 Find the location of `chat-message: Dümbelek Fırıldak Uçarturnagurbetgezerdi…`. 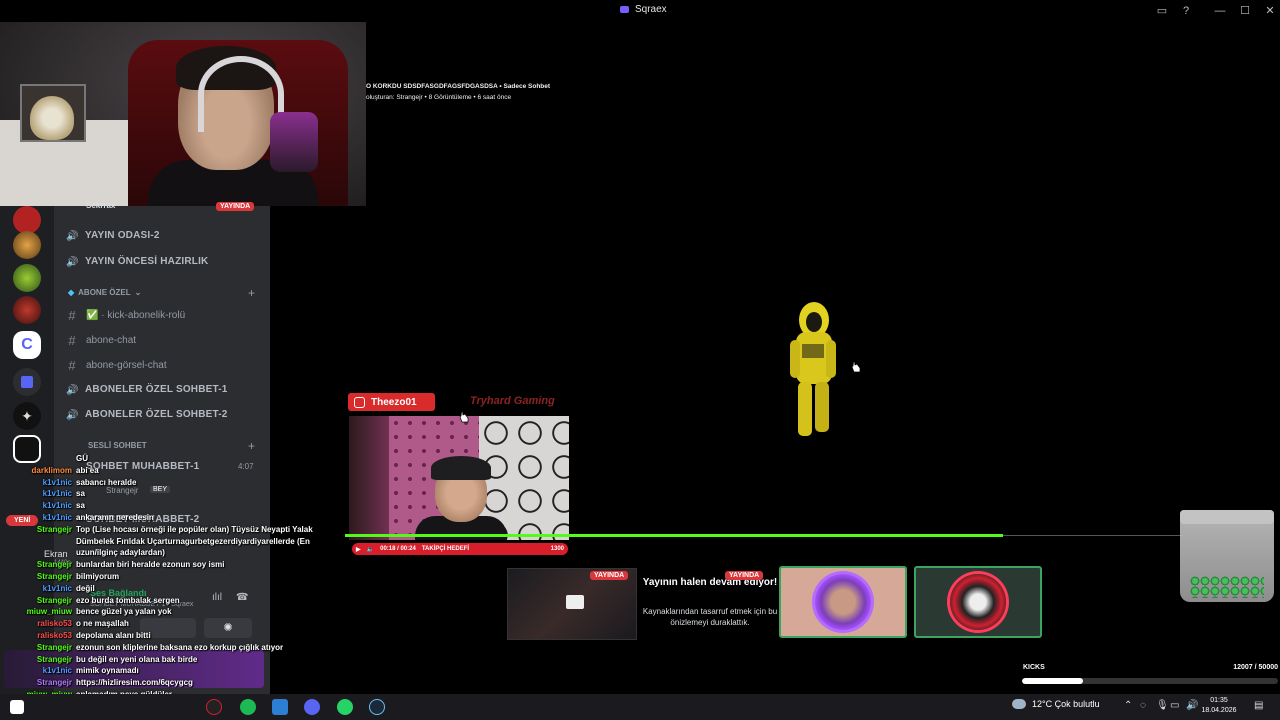

chat-message: Dümbelek Fırıldak Uçarturnagurbetgezerdi… is located at coordinates (166, 542).